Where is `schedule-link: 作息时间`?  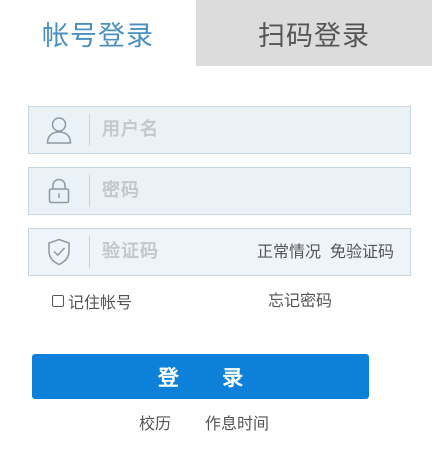 schedule-link: 作息时间 is located at coordinates (237, 424).